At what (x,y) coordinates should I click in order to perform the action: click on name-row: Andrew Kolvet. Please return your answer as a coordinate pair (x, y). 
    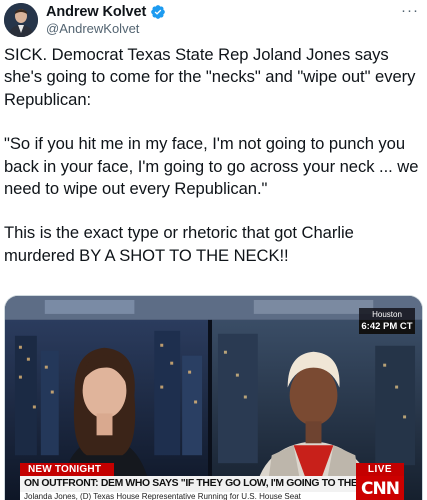
    Looking at the image, I should click on (106, 12).